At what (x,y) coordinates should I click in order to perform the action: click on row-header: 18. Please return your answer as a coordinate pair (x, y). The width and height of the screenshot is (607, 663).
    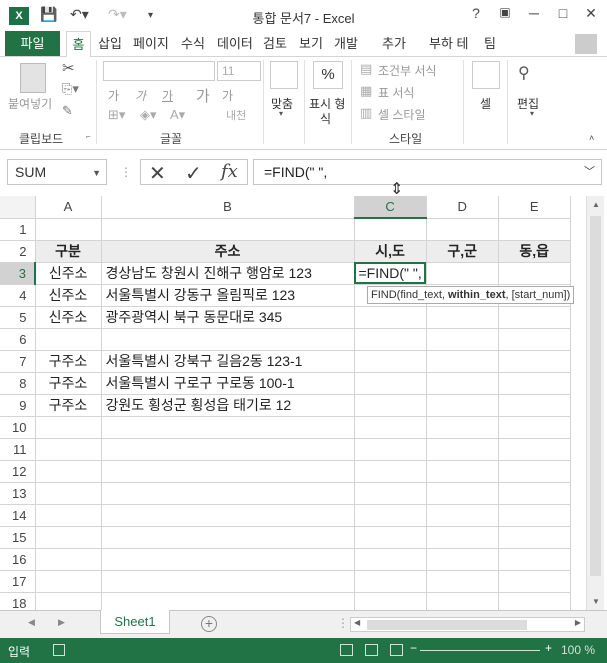
    Looking at the image, I should click on (18, 601).